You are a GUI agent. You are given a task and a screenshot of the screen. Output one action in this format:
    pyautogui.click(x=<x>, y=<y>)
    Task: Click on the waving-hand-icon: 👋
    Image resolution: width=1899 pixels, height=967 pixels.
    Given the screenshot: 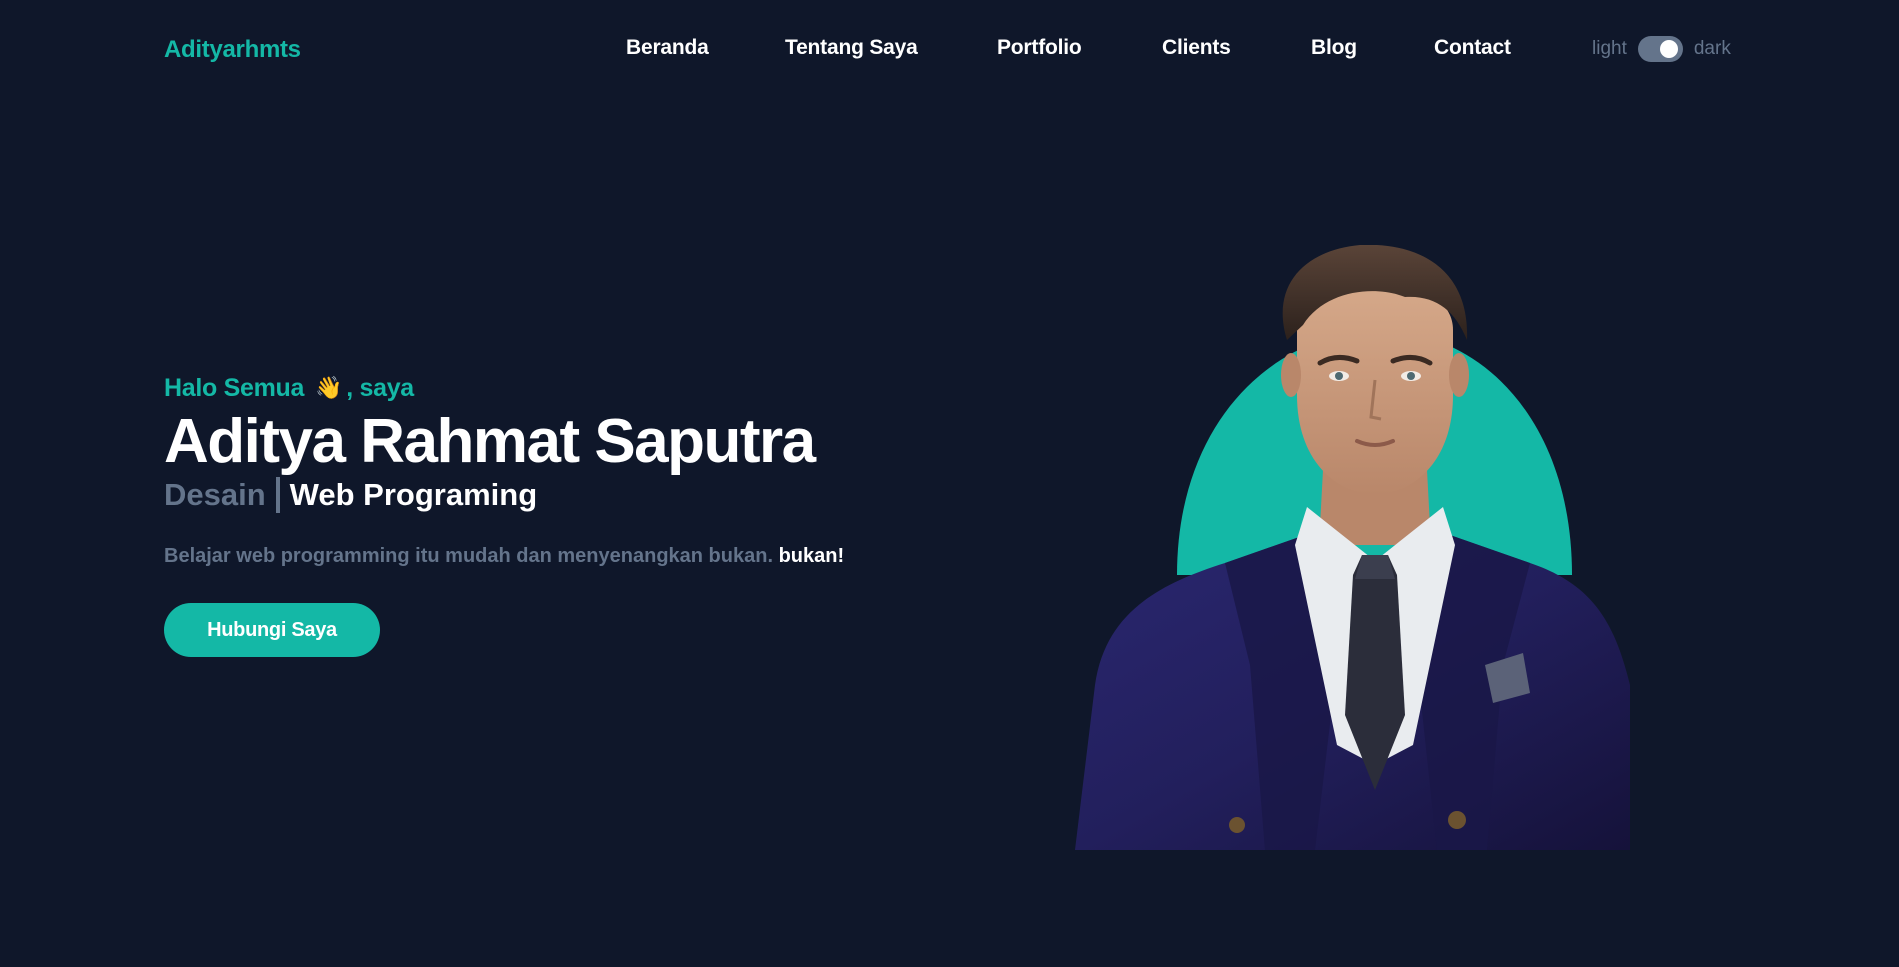 What is the action you would take?
    pyautogui.click(x=329, y=387)
    